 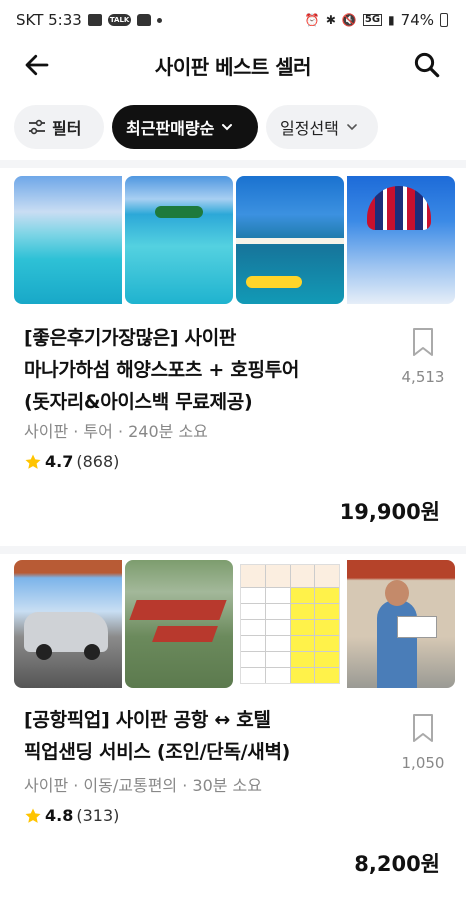 I want to click on sliders-icon, so click(x=37, y=127).